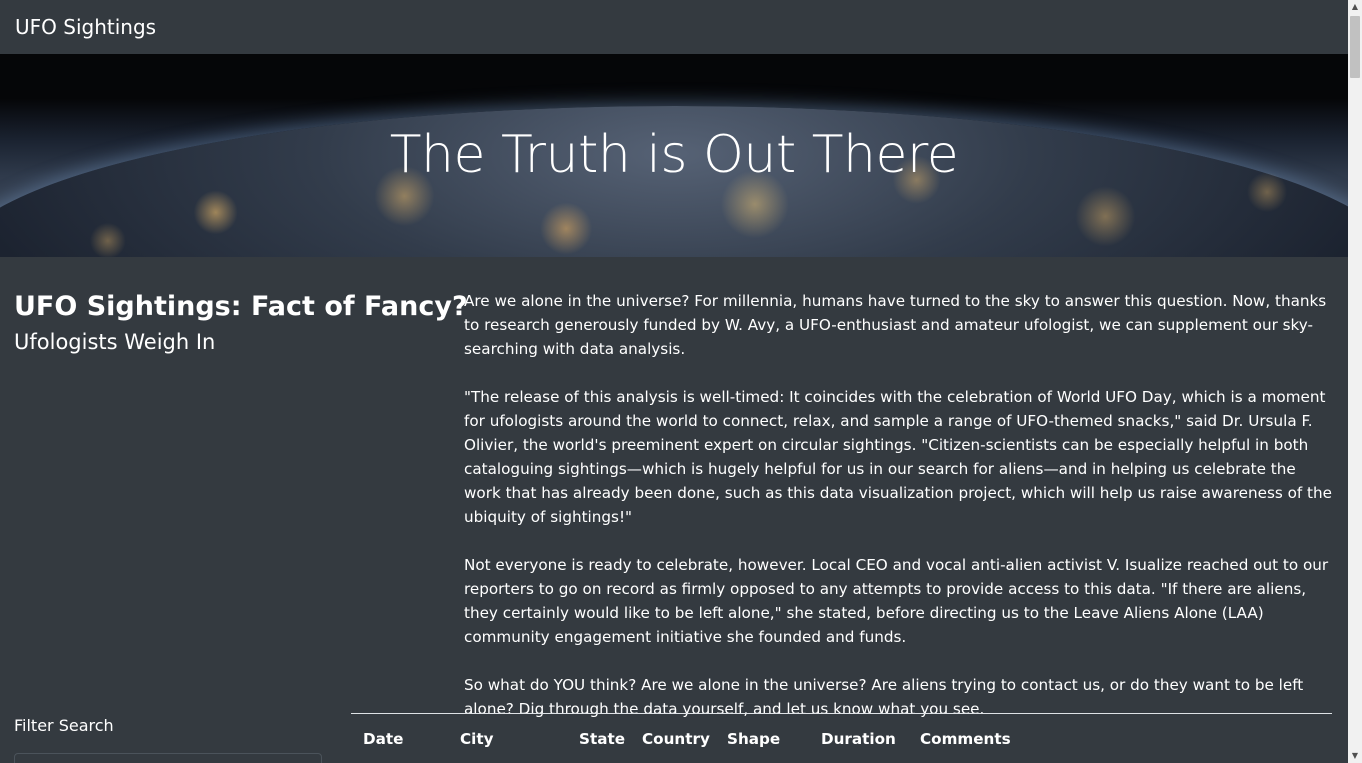 The height and width of the screenshot is (763, 1362). Describe the element at coordinates (241, 306) in the screenshot. I see `article-title: UFO Sightings: Fact of Fancy?` at that location.